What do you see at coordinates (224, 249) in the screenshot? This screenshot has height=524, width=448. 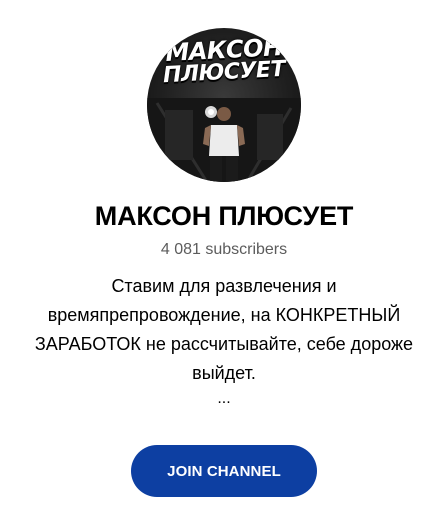 I see `subscriber-count: 4 081 subscribers` at bounding box center [224, 249].